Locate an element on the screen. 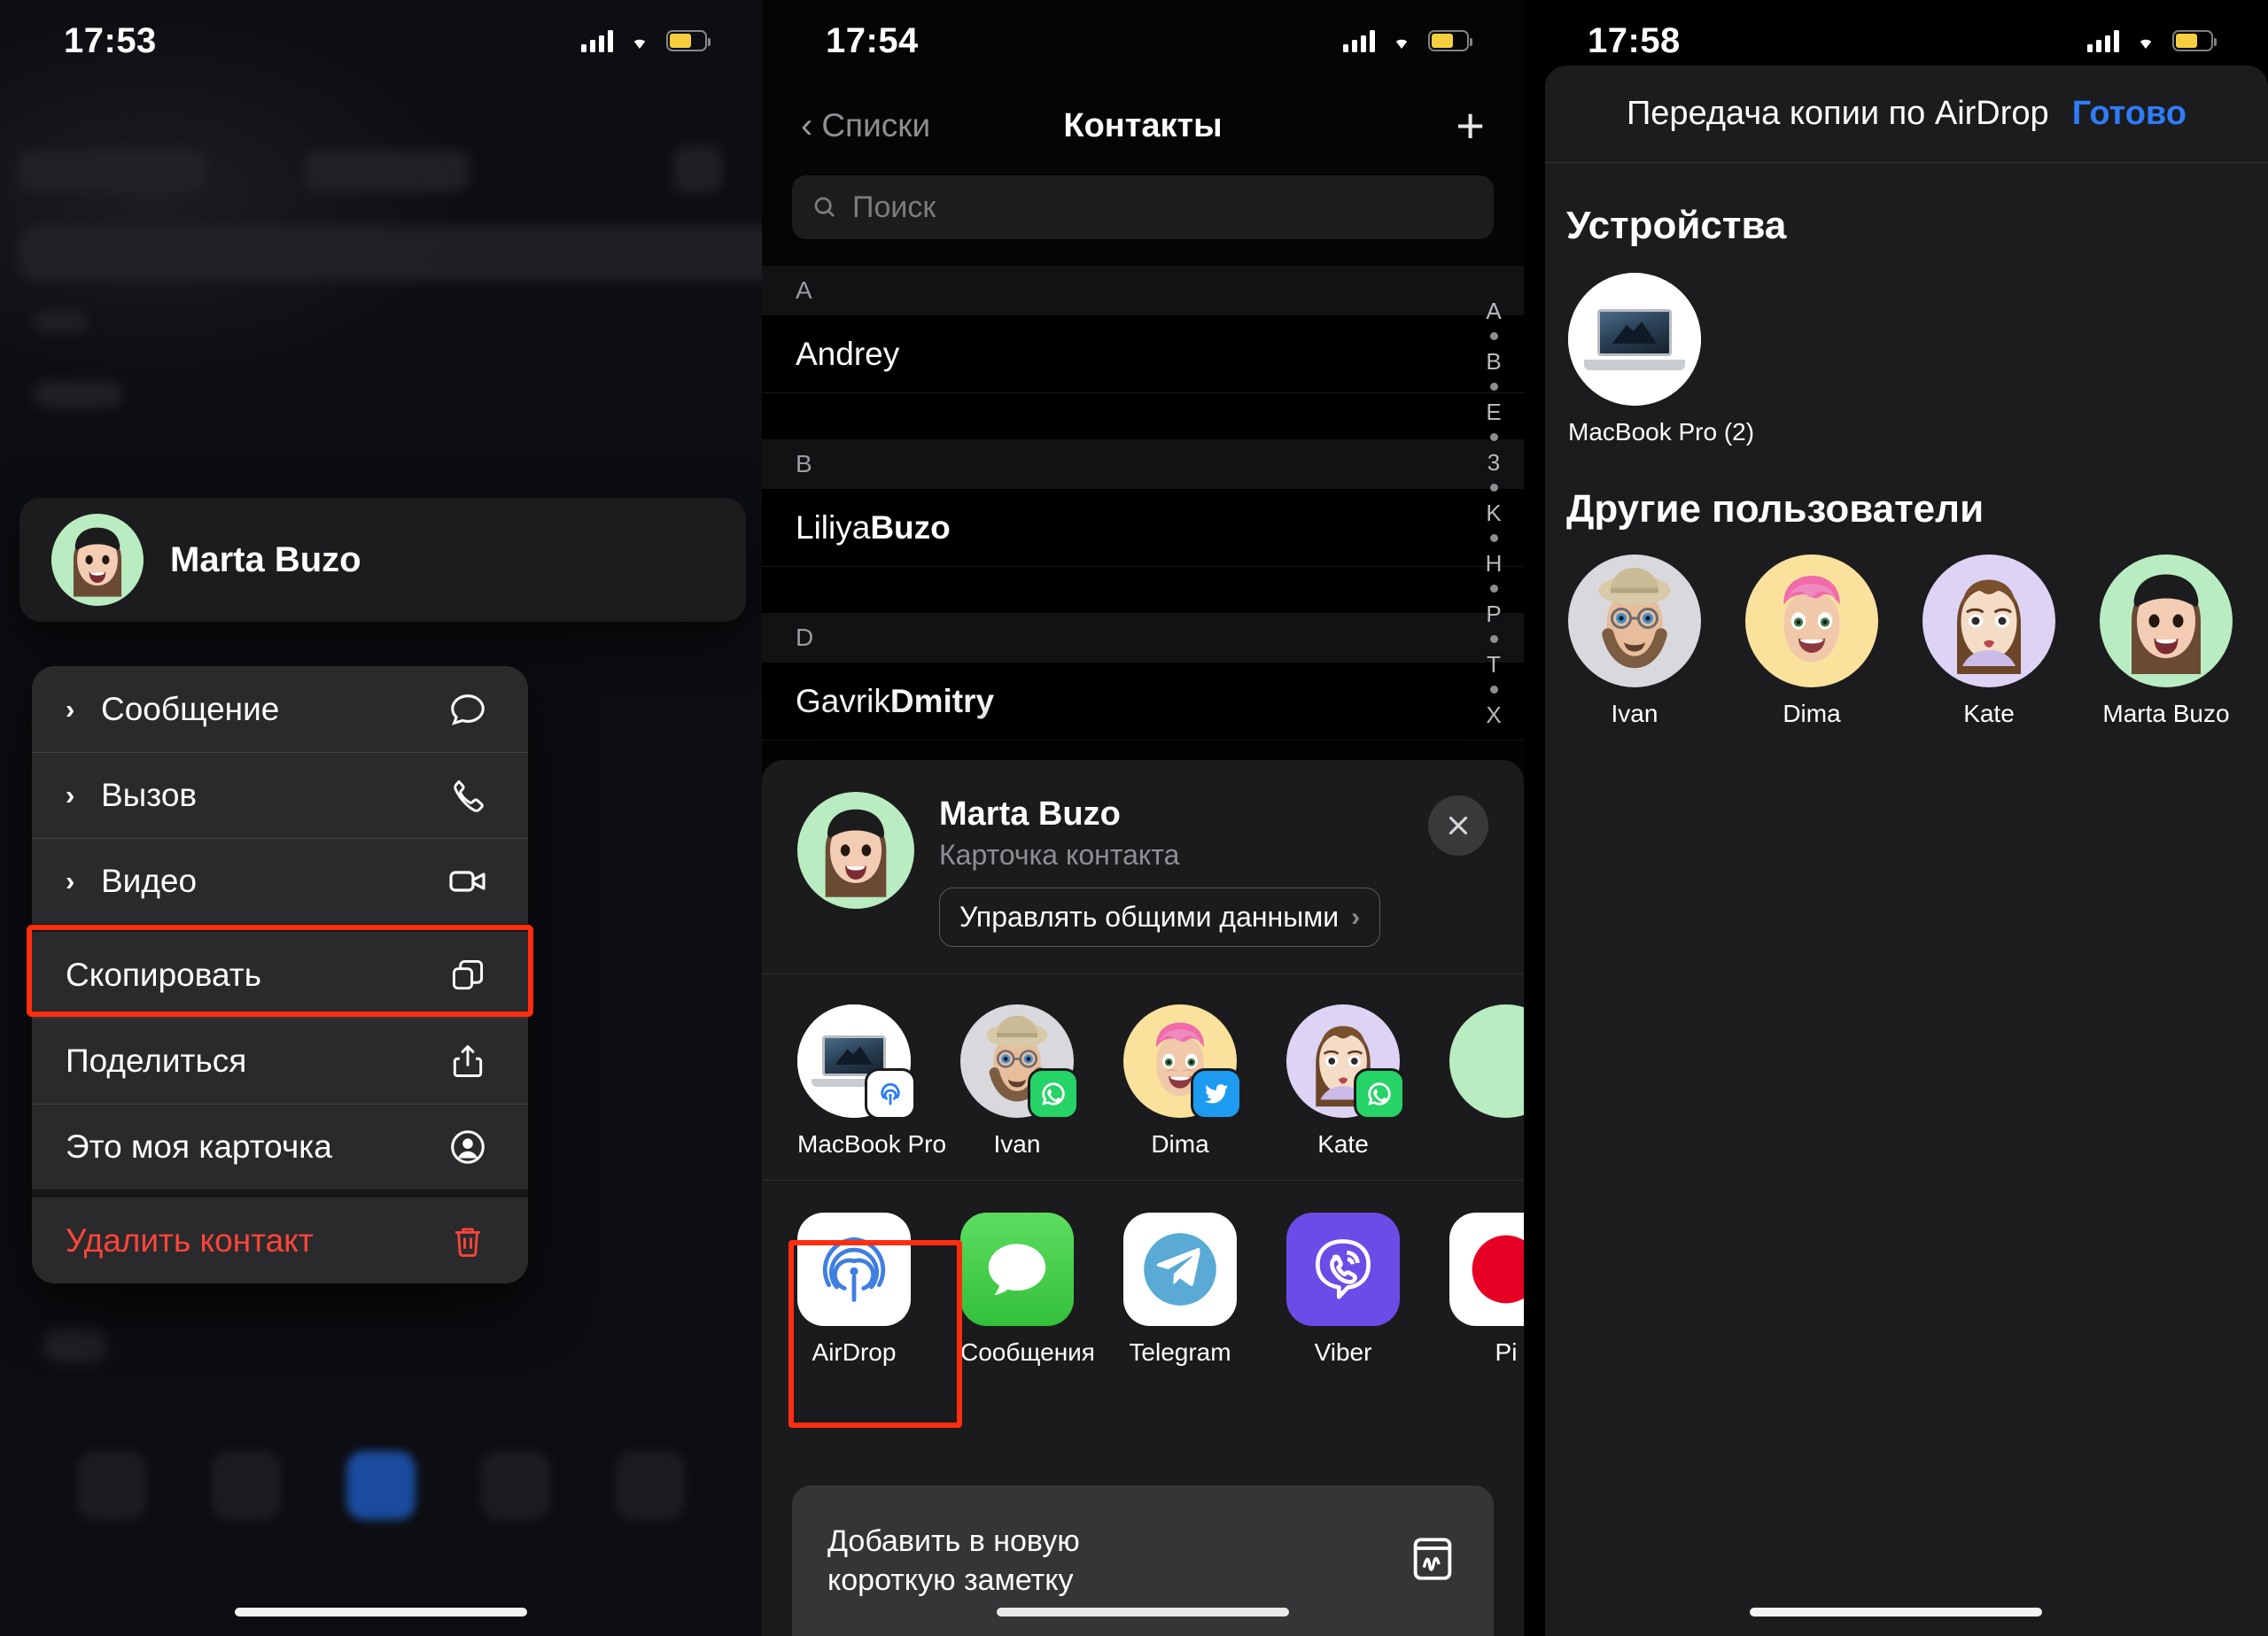 The height and width of the screenshot is (1636, 2268). trash-icon is located at coordinates (468, 1241).